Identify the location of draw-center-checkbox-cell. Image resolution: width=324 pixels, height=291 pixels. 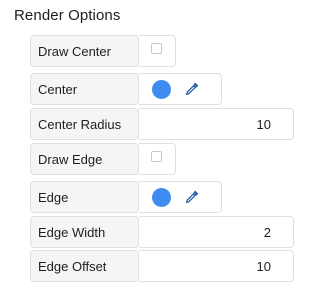
(157, 51).